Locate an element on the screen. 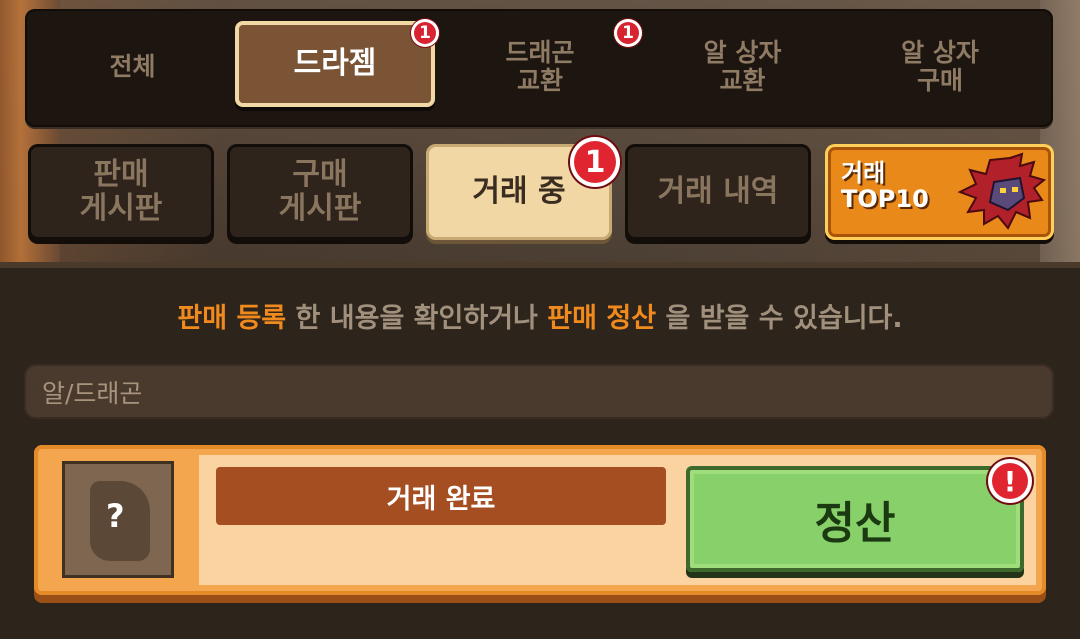 This screenshot has width=1080, height=639. dragon-icon is located at coordinates (1002, 191).